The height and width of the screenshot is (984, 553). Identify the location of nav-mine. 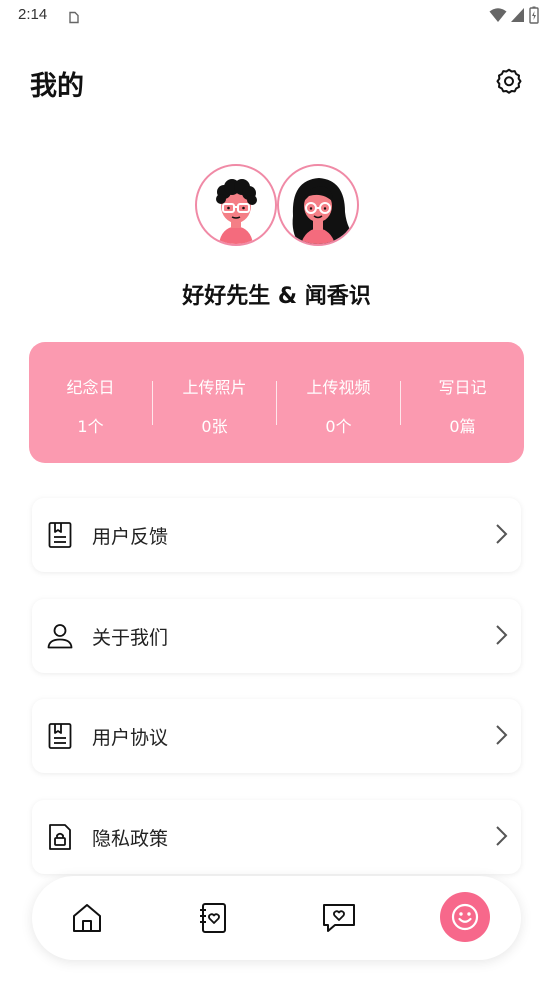
(465, 917).